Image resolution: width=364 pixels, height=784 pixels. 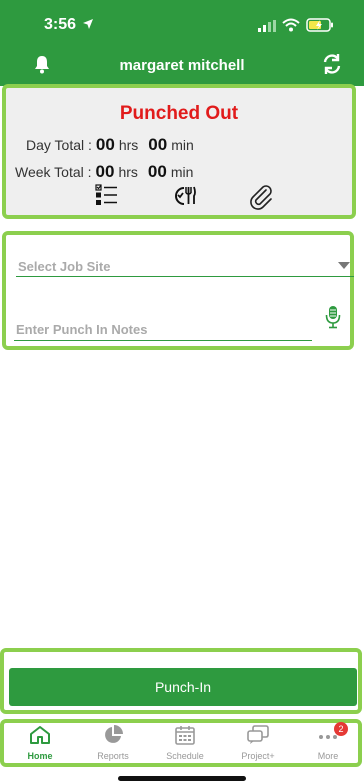 What do you see at coordinates (328, 743) in the screenshot?
I see `tab-more: More` at bounding box center [328, 743].